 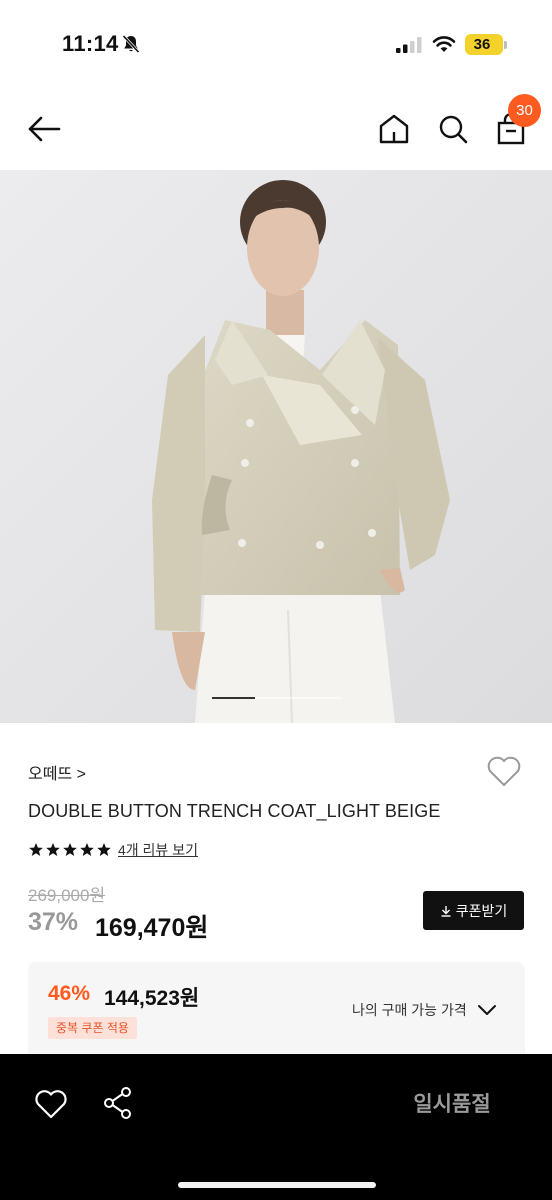 I want to click on benefit-price: 144,523원, so click(x=152, y=998).